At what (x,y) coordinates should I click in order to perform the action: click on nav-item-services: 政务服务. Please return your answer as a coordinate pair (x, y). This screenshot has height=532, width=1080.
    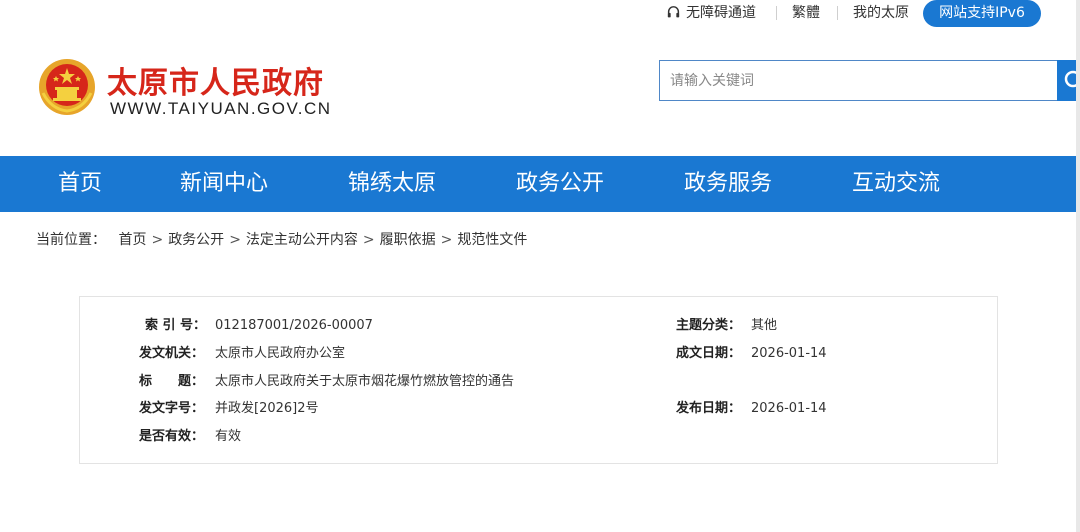
    Looking at the image, I should click on (728, 184).